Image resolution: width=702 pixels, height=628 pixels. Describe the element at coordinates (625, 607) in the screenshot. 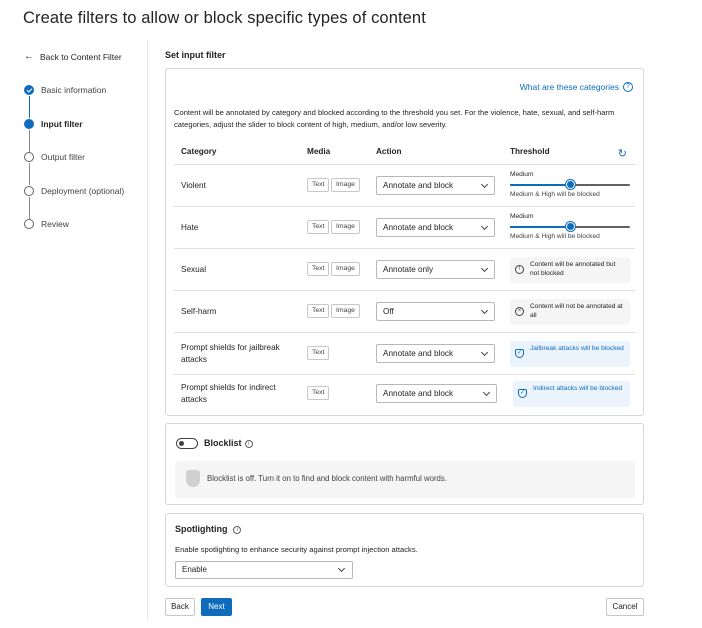

I see `cancel-button: Cancel` at that location.